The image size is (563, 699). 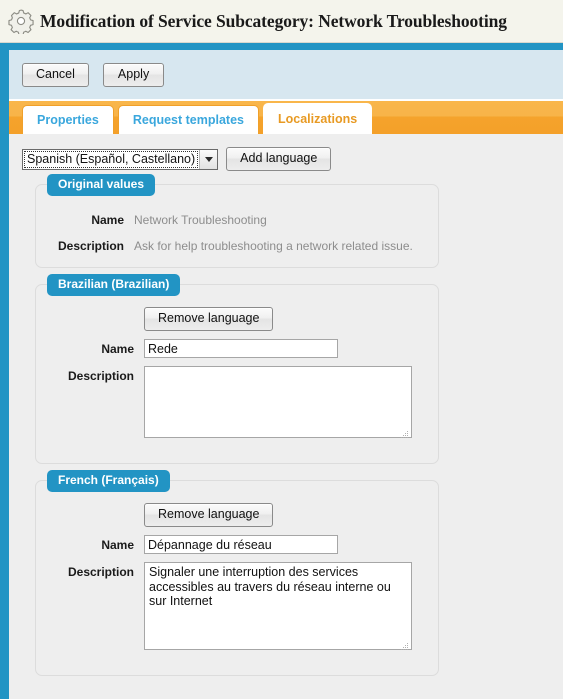 What do you see at coordinates (4, 374) in the screenshot?
I see `left-accent-rail` at bounding box center [4, 374].